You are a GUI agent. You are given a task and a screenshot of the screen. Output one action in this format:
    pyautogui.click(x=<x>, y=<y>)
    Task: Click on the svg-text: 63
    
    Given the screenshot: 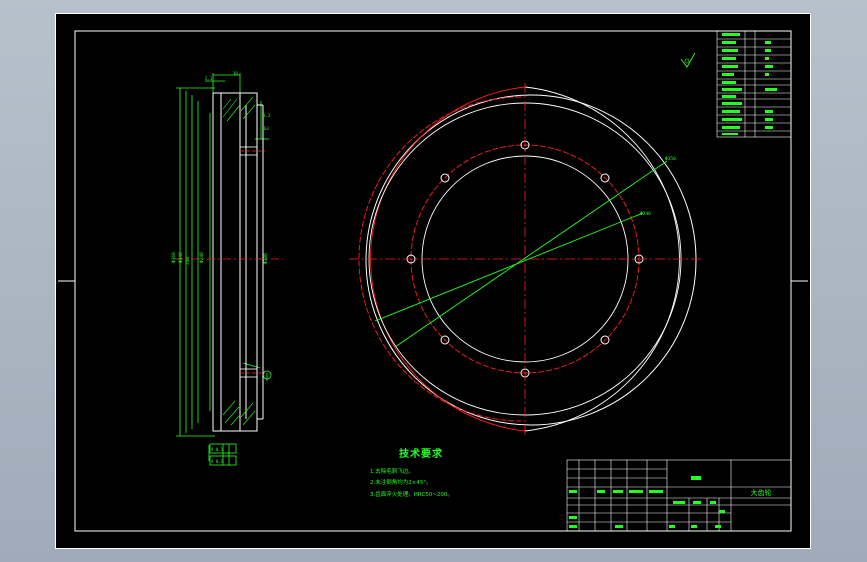 What is the action you would take?
    pyautogui.click(x=266, y=128)
    